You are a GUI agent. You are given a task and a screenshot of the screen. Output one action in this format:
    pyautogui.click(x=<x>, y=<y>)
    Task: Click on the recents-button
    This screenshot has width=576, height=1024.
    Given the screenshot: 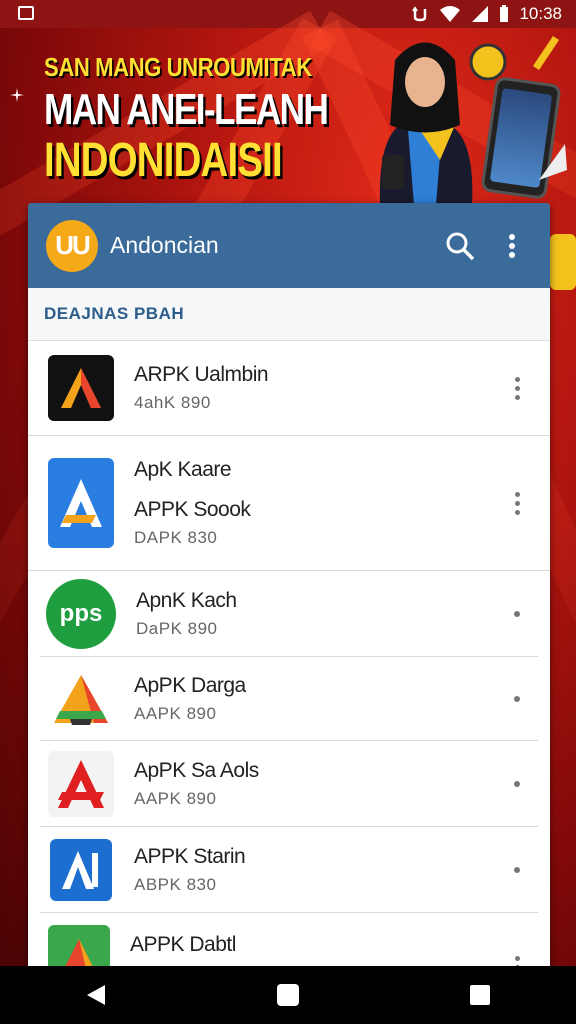 What is the action you would take?
    pyautogui.click(x=480, y=995)
    